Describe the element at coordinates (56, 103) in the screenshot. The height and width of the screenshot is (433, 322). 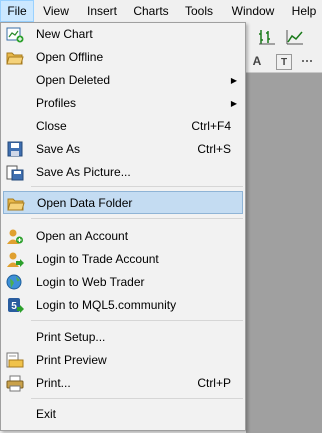
I see `menu-item-label: Profiles` at that location.